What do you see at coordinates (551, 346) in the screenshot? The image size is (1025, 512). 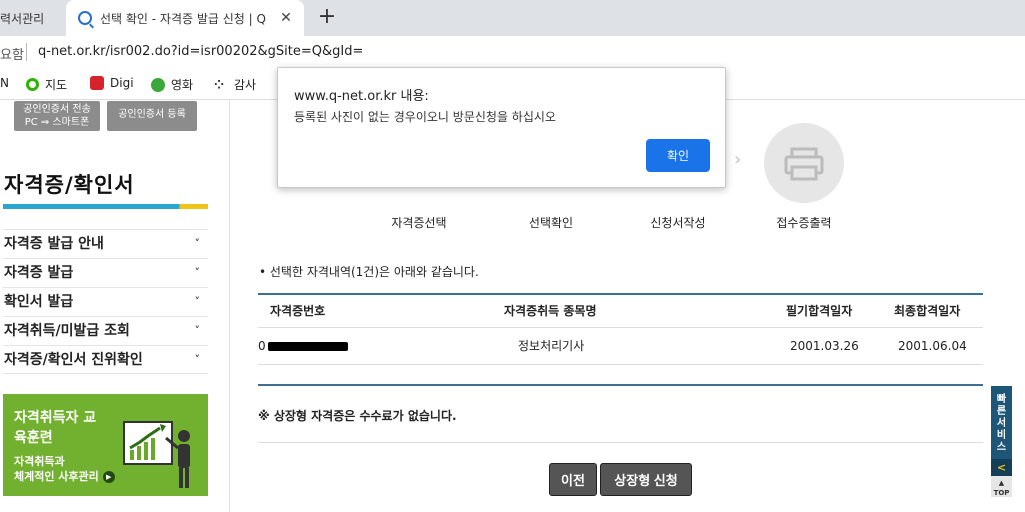 I see `cert-name: 정보처리기사` at bounding box center [551, 346].